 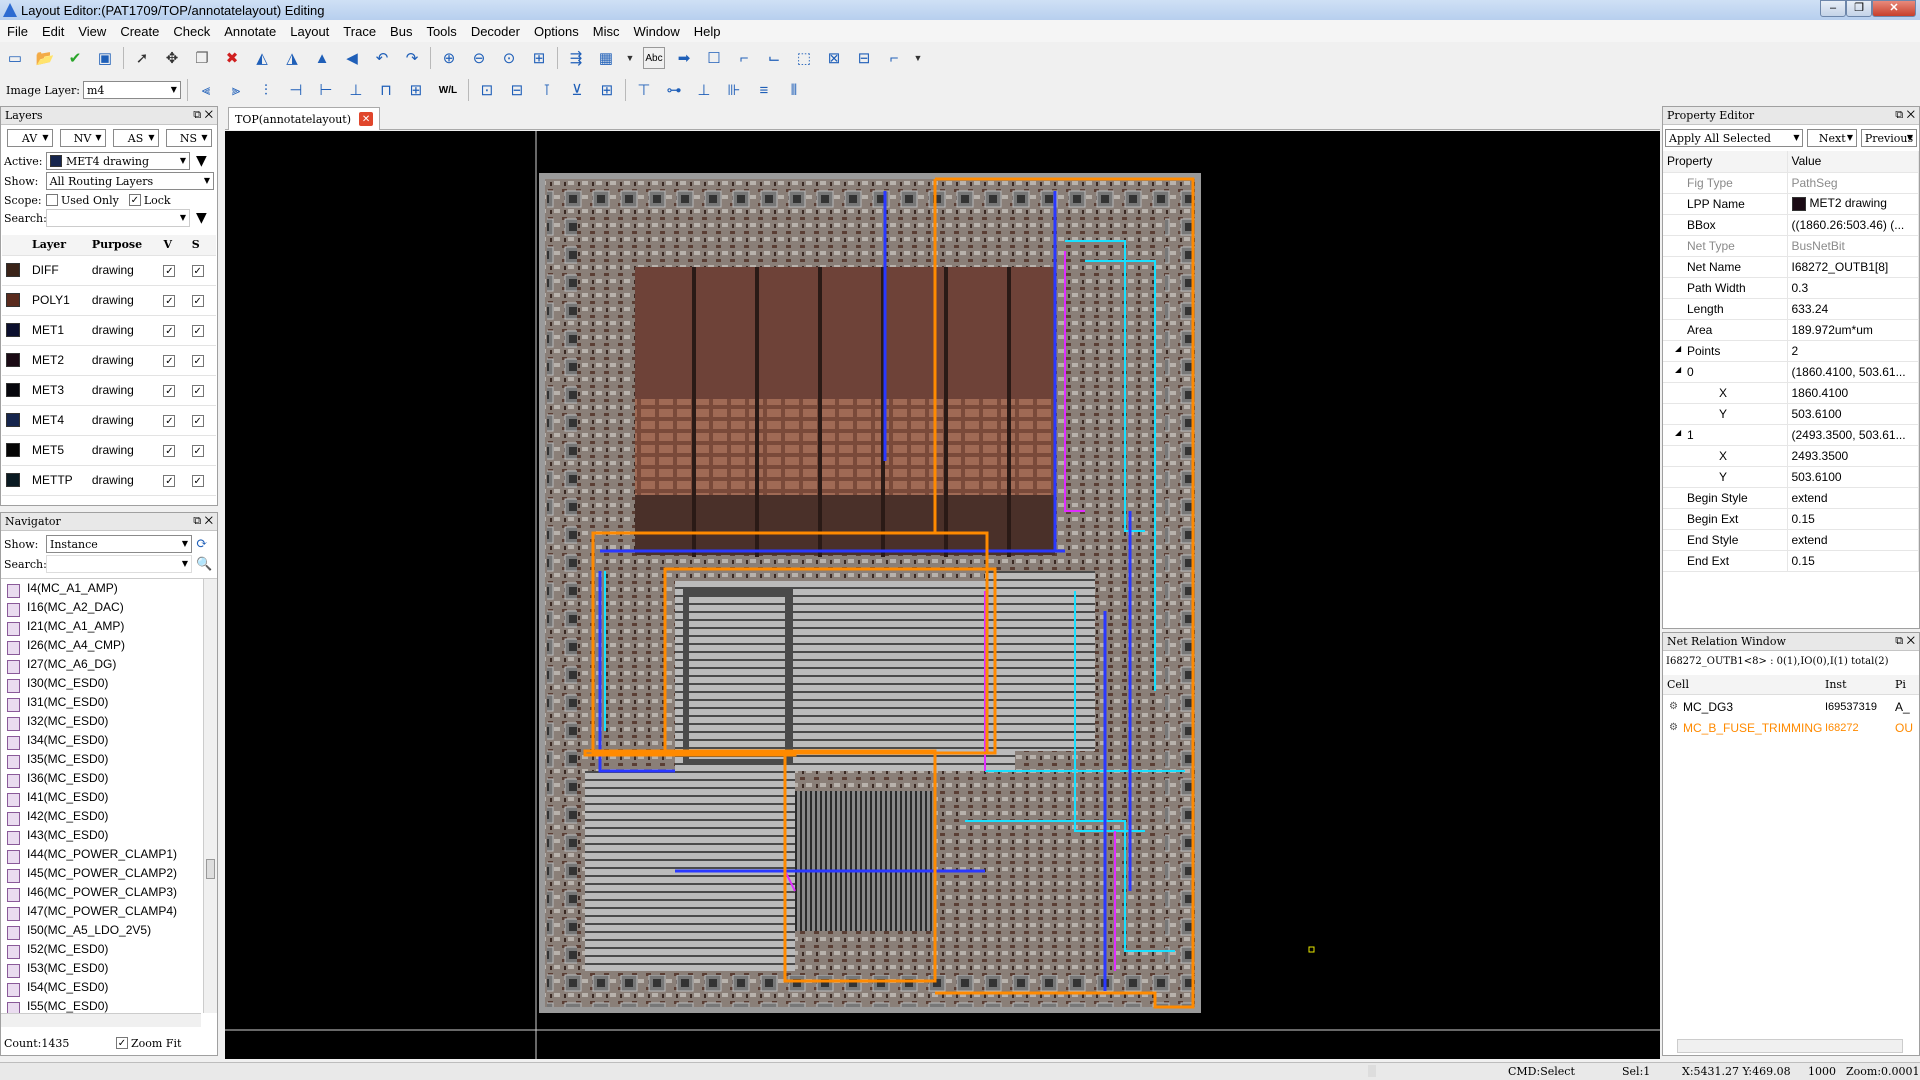 What do you see at coordinates (29, 138) in the screenshot?
I see `av-button: AV` at bounding box center [29, 138].